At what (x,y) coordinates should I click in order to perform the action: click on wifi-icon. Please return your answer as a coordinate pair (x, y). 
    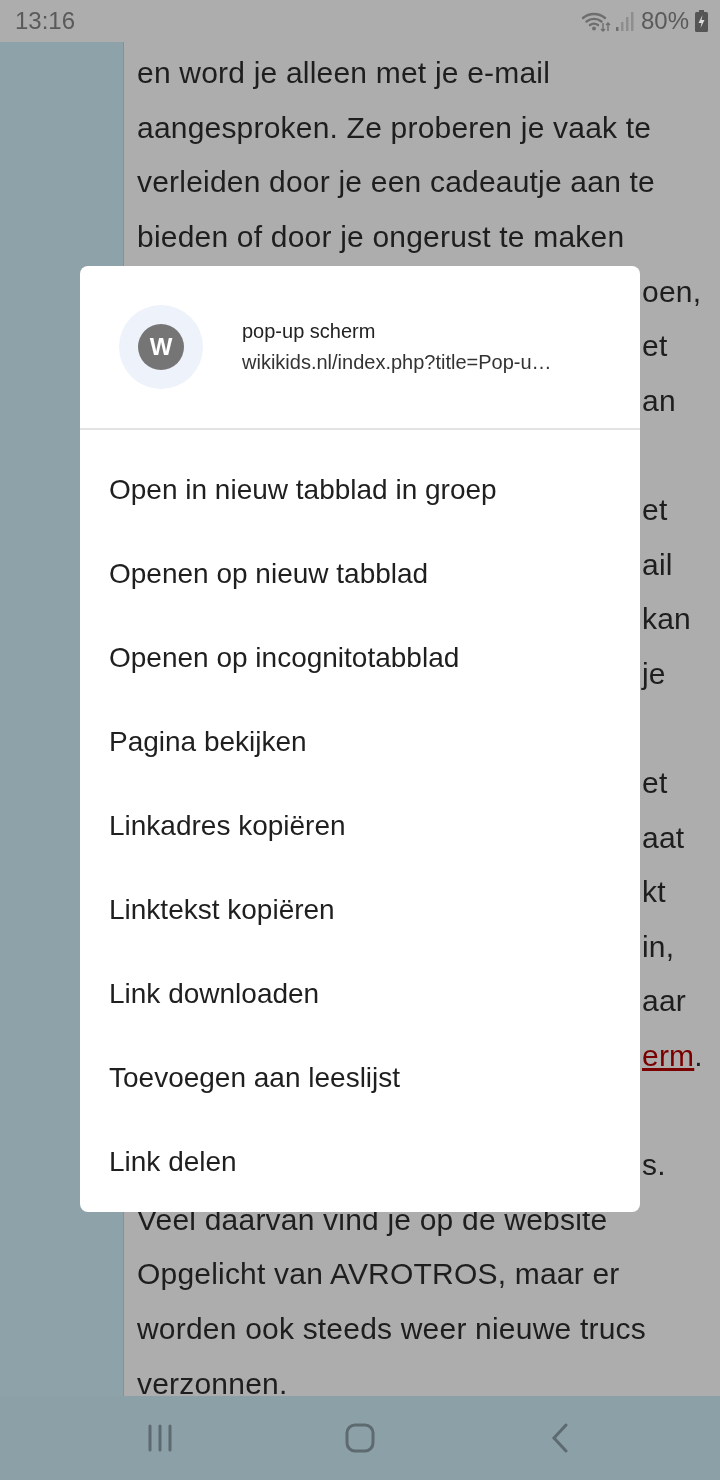
    Looking at the image, I should click on (595, 21).